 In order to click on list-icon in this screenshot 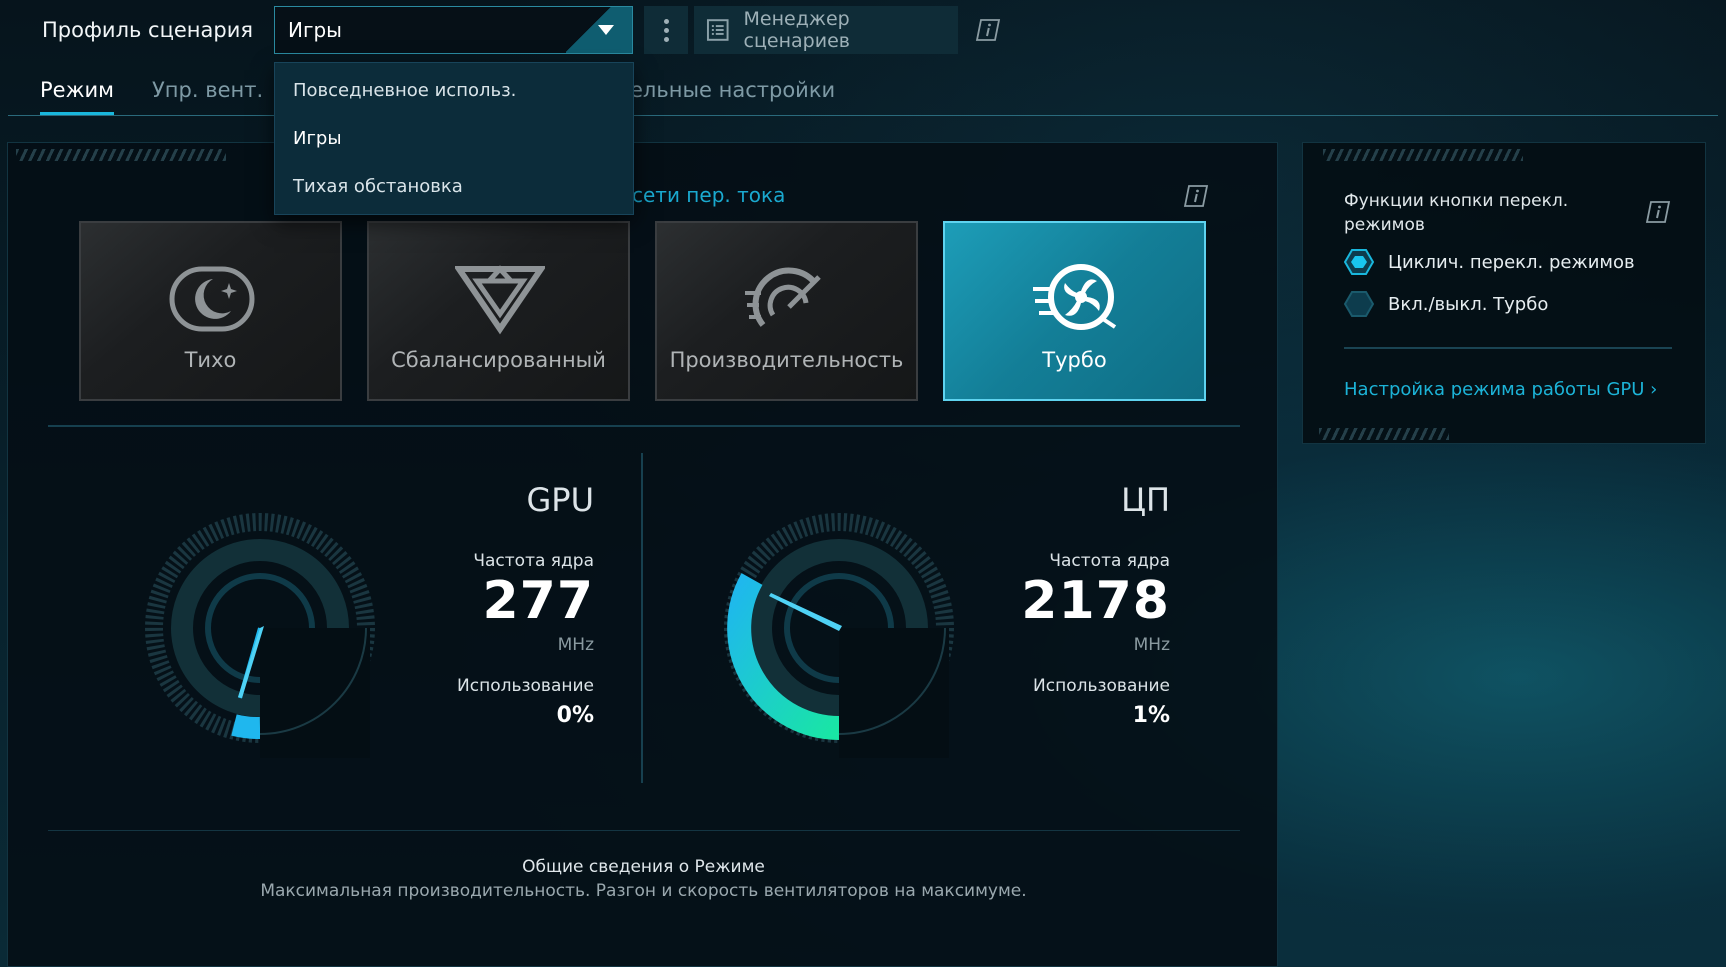, I will do `click(717, 30)`.